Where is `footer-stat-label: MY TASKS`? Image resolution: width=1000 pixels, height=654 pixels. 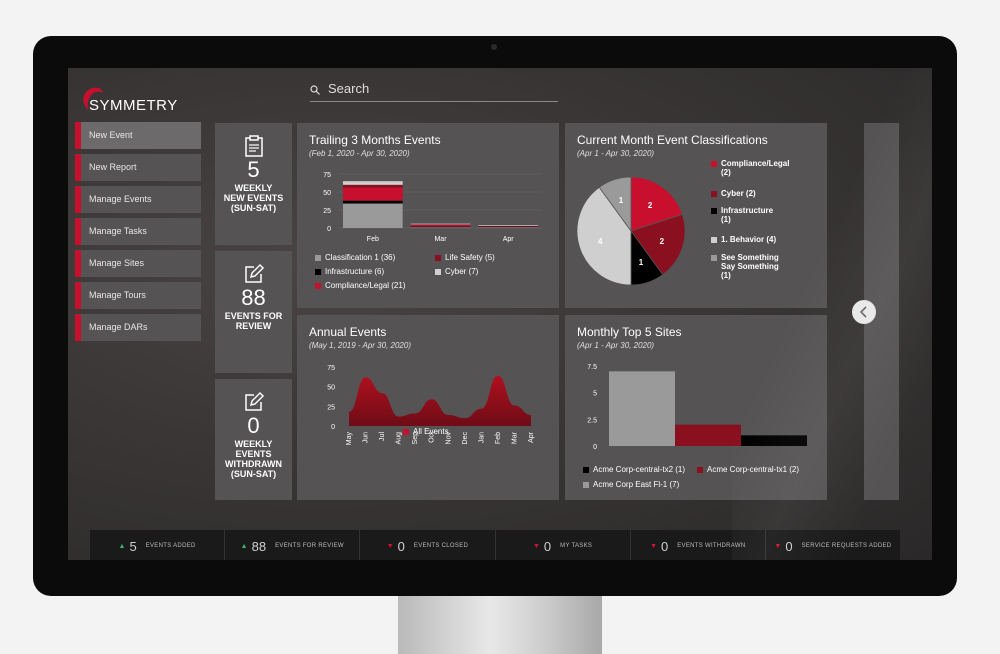
footer-stat-label: MY TASKS is located at coordinates (576, 546).